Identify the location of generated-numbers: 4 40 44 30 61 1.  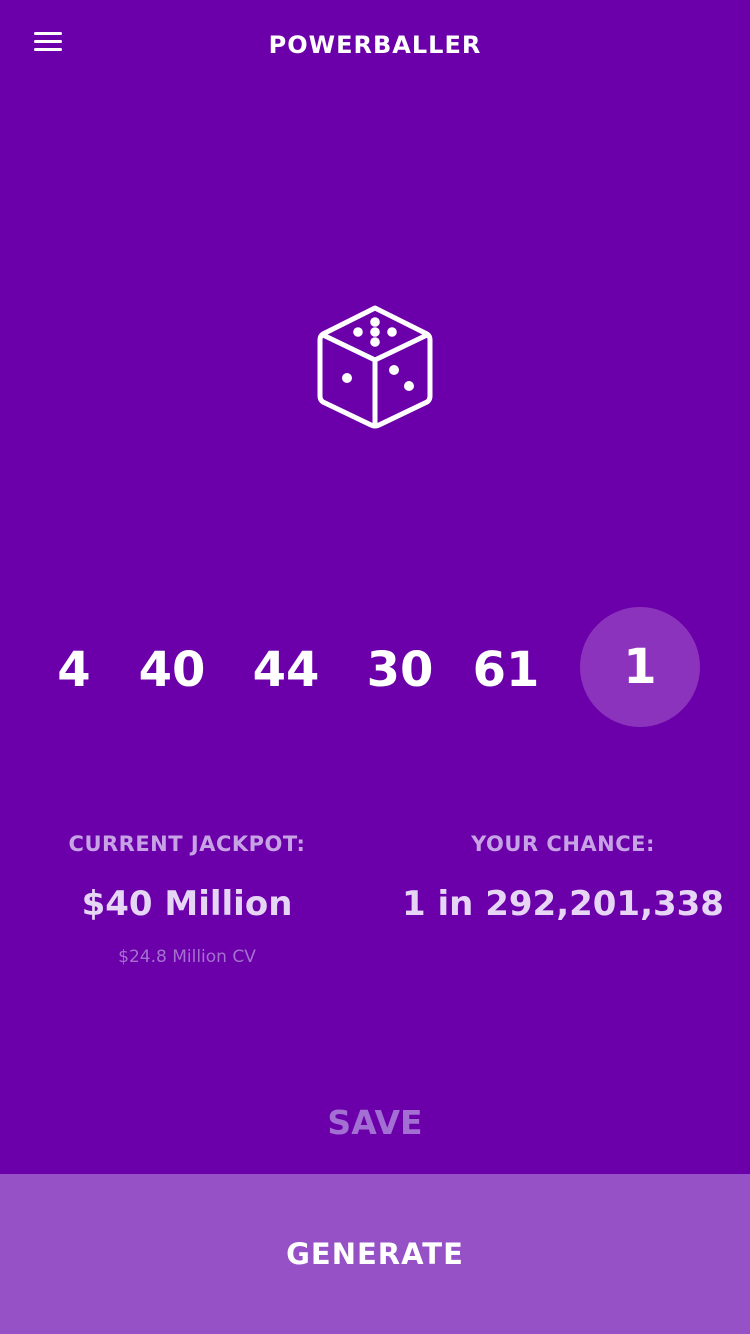
(375, 667).